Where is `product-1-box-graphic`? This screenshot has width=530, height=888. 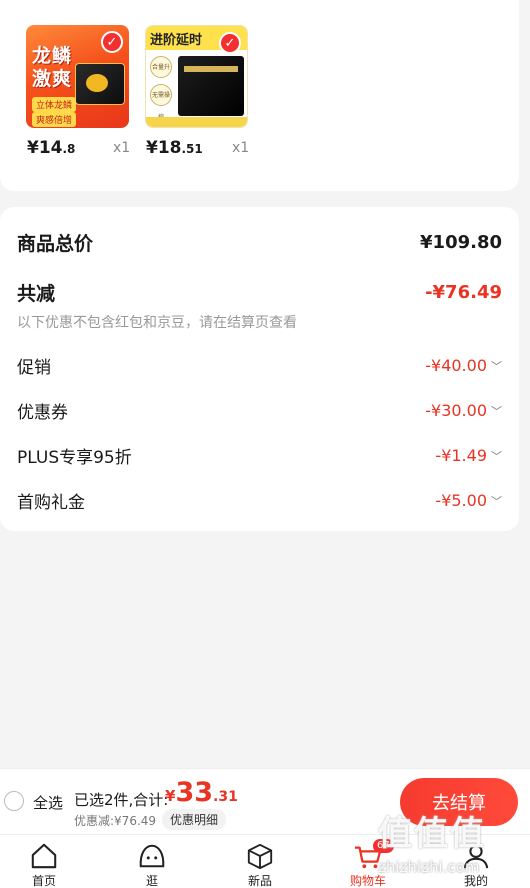 product-1-box-graphic is located at coordinates (100, 84).